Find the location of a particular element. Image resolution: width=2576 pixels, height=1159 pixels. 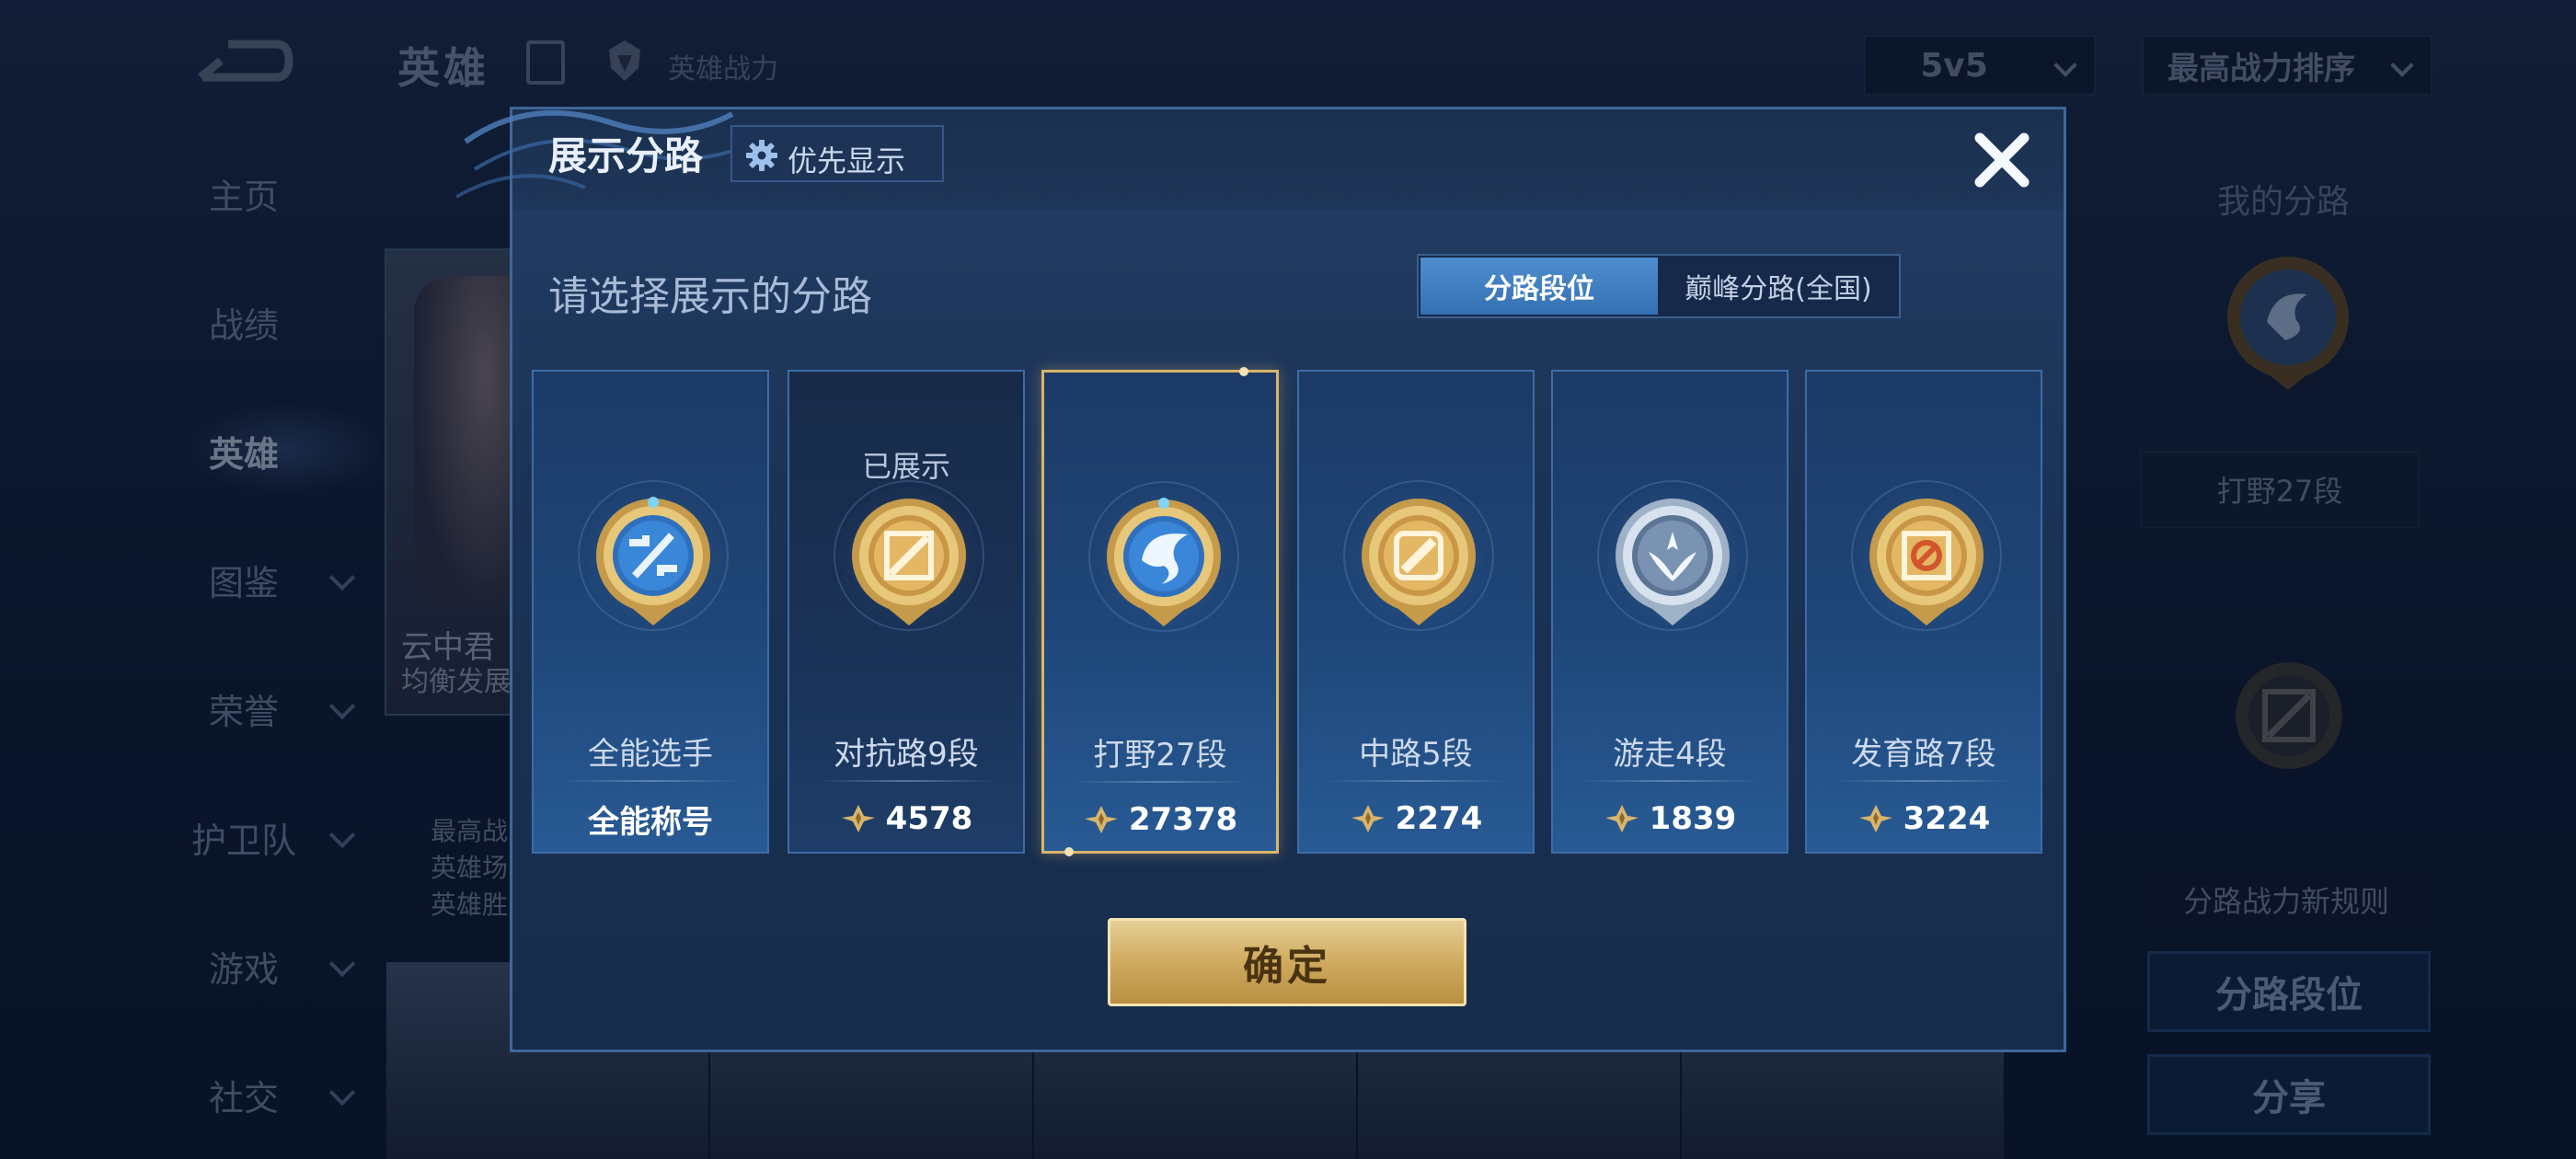

roam-badge-icon is located at coordinates (1673, 562).